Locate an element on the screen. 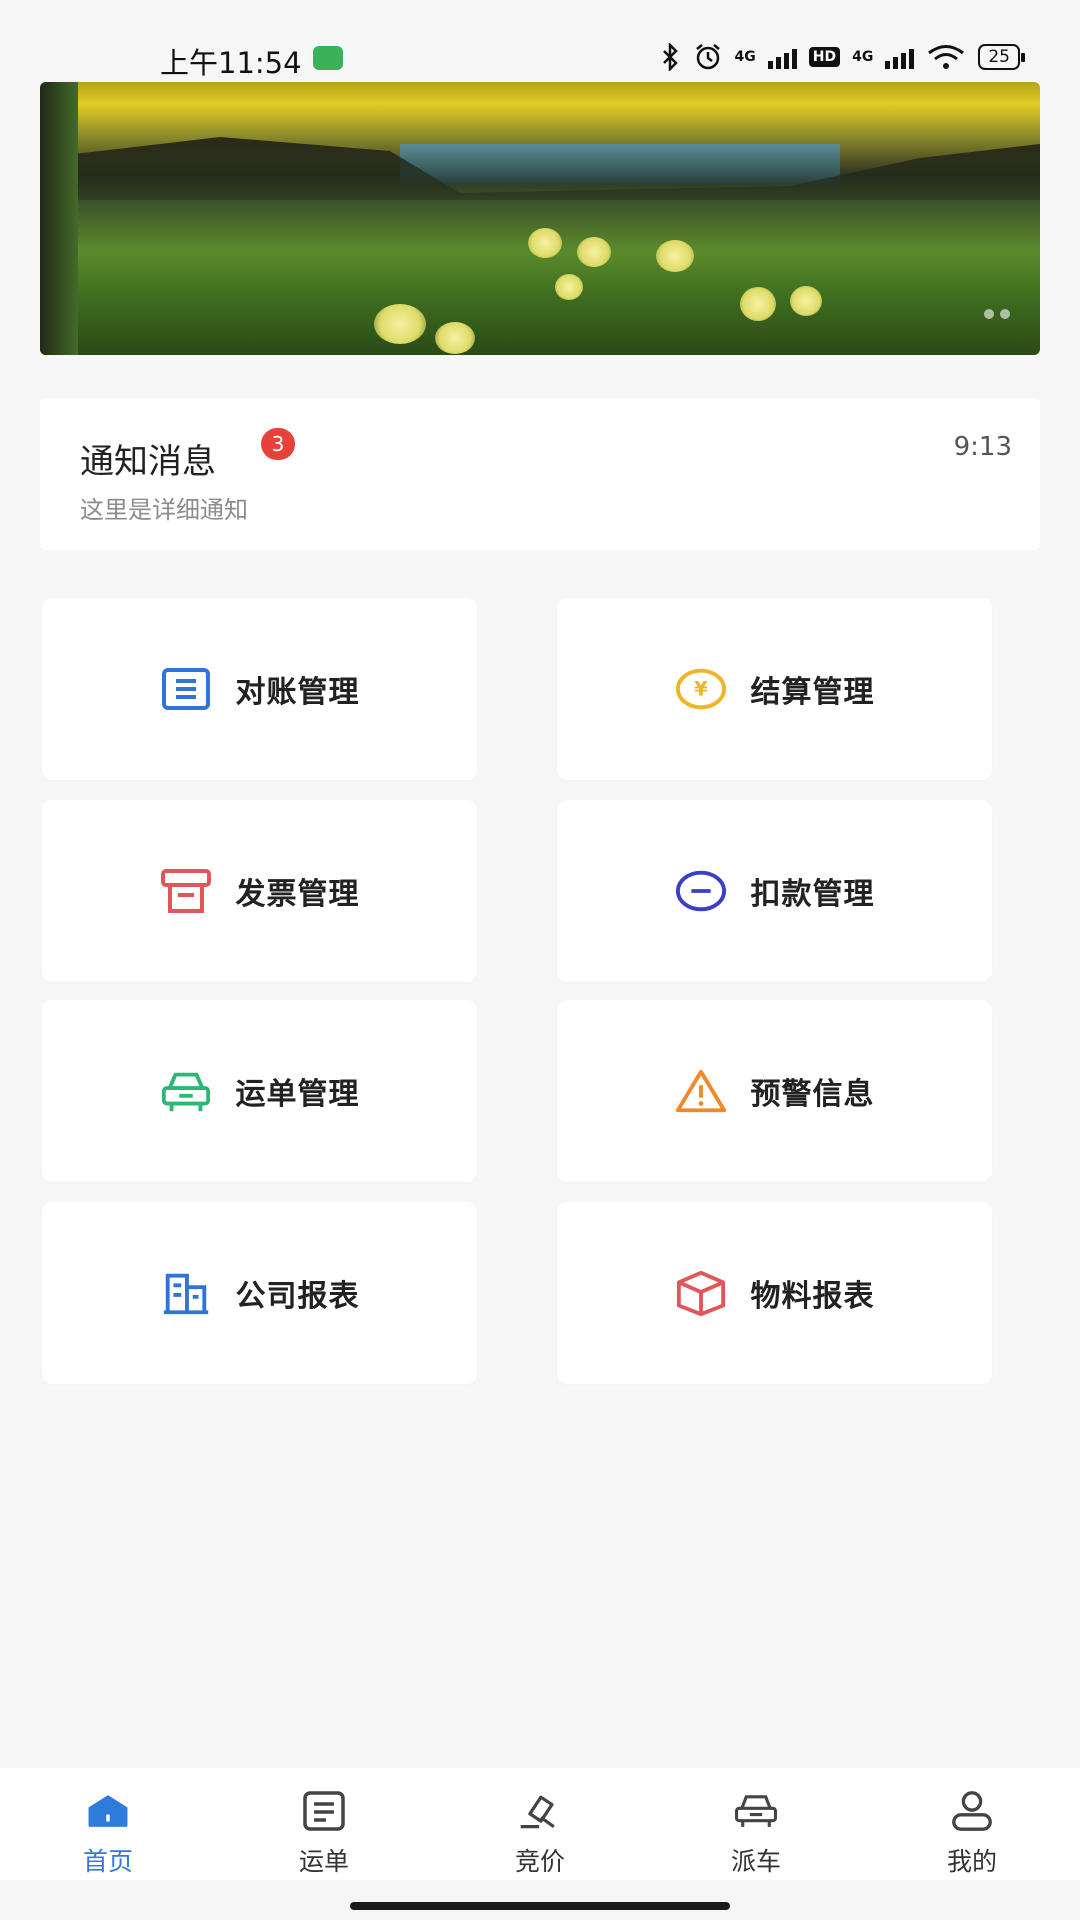 This screenshot has height=1920, width=1080. menu-tile-label: 发票管理 is located at coordinates (297, 894).